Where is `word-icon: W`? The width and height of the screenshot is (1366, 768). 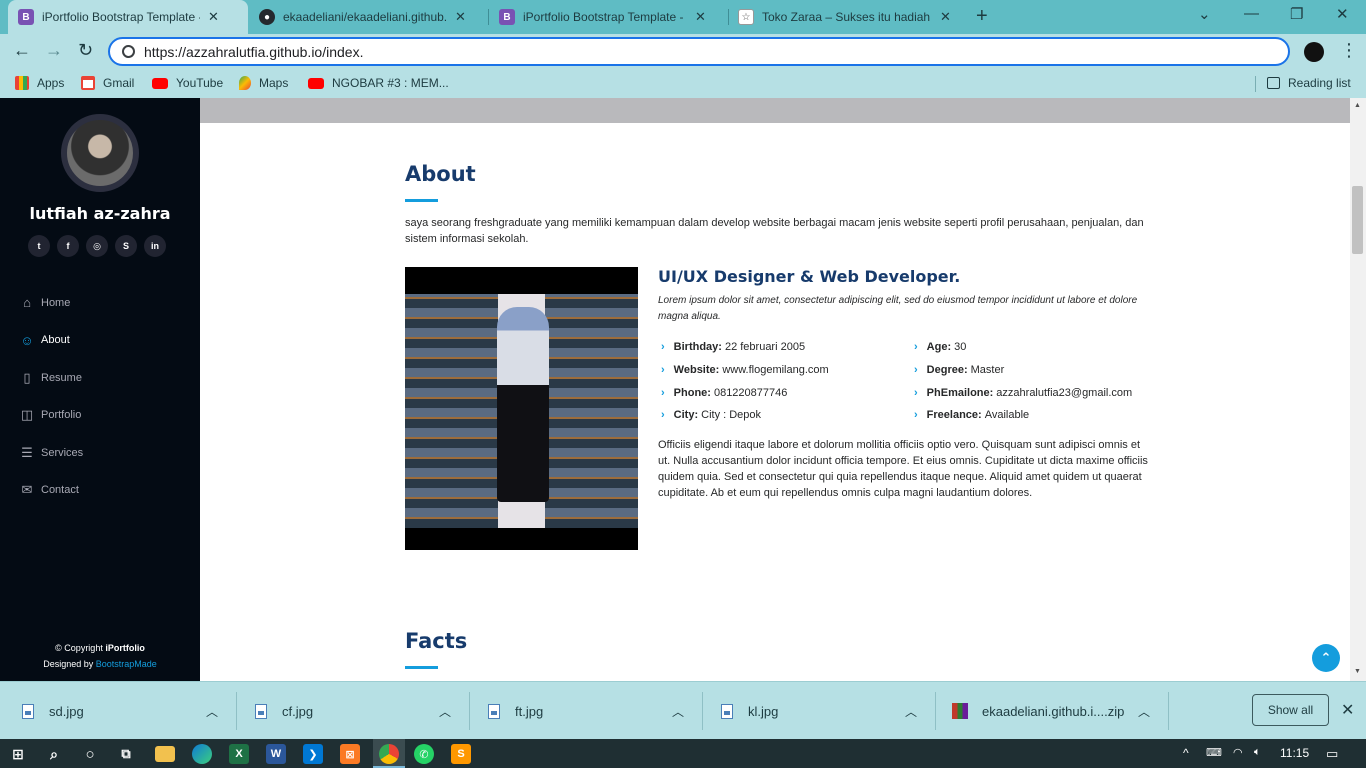
word-icon: W is located at coordinates (276, 754).